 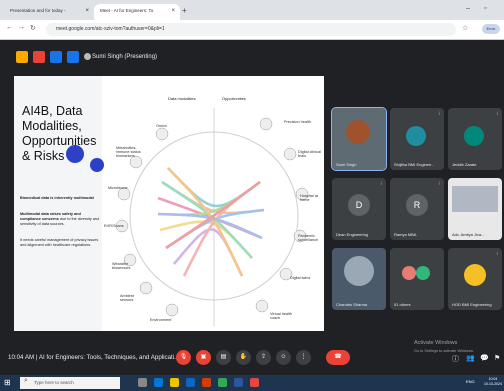 What do you see at coordinates (352, 304) in the screenshot?
I see `participant-name: Charubis Sharma` at bounding box center [352, 304].